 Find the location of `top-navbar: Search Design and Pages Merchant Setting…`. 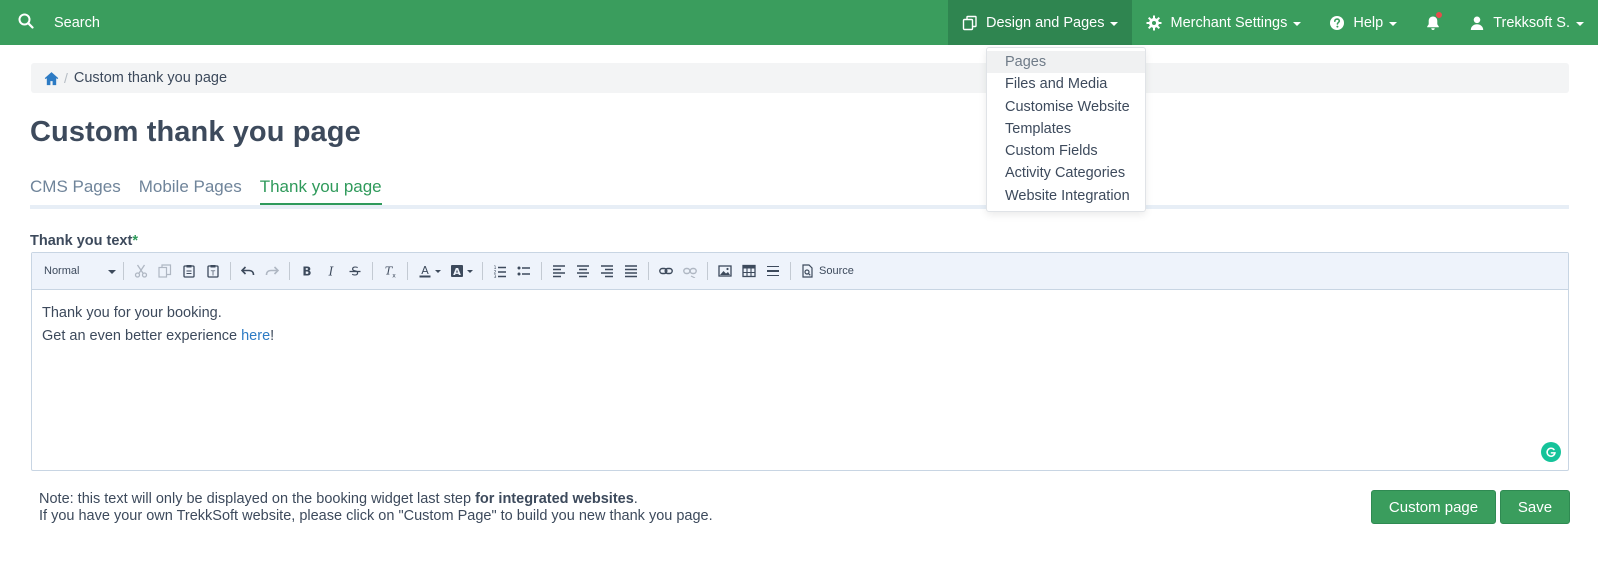

top-navbar: Search Design and Pages Merchant Setting… is located at coordinates (799, 22).